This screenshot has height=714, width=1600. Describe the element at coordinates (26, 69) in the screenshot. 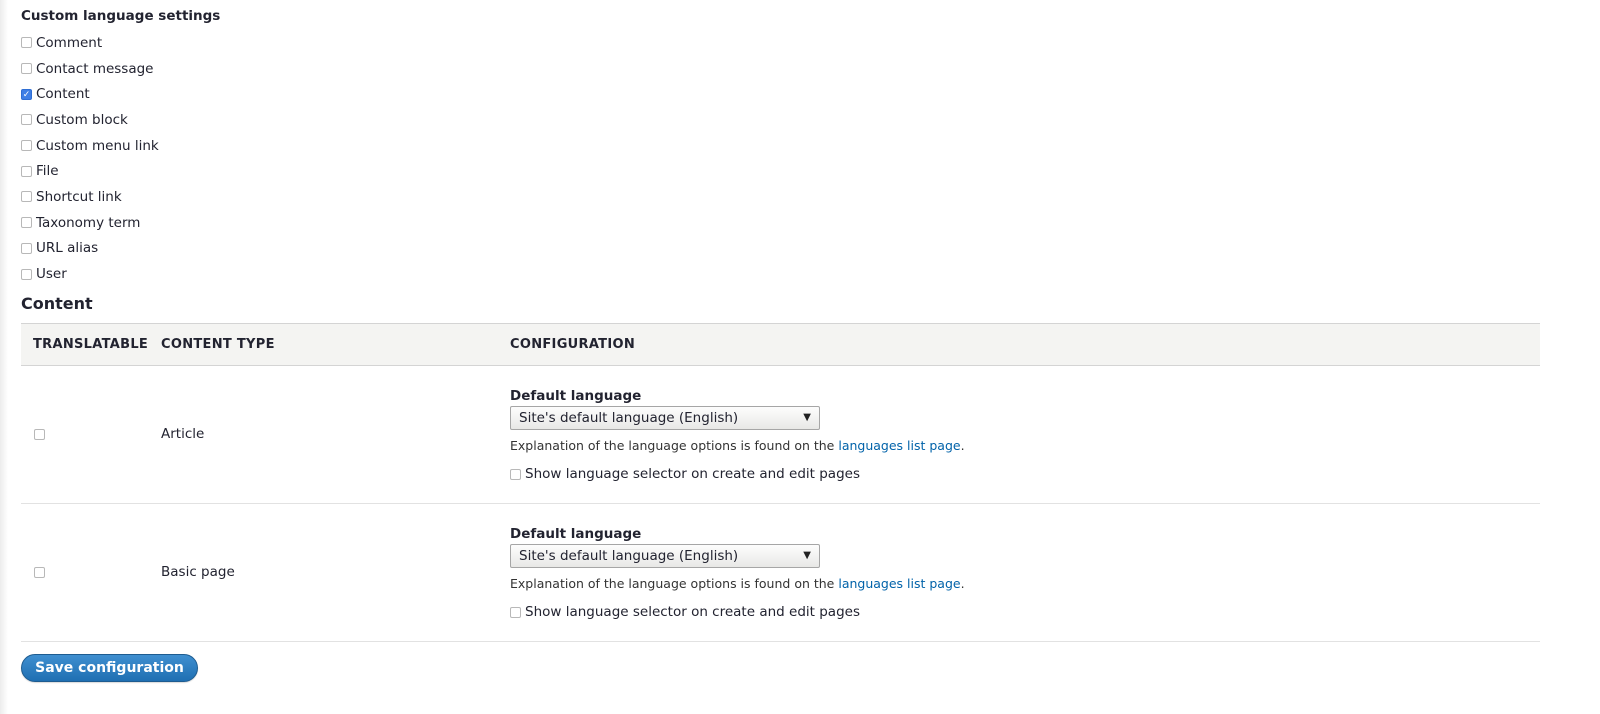

I see `contact-message-checkbox` at that location.